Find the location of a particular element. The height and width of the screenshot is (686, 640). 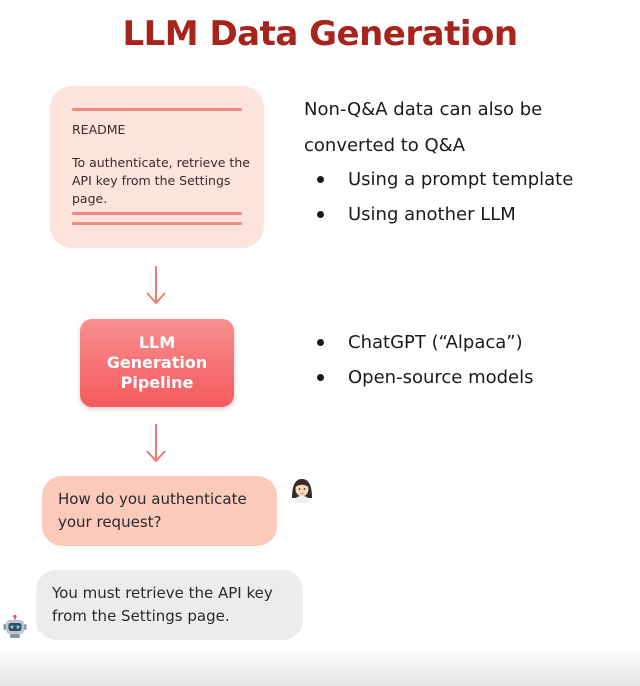

bullet-text: ChatGPT (“Alpaca”) is located at coordinates (435, 342).